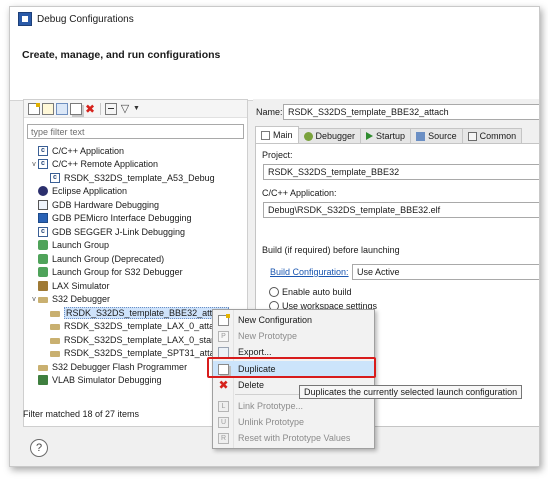 The width and height of the screenshot is (548, 480). Describe the element at coordinates (335, 136) in the screenshot. I see `tab-label: Debugger` at that location.